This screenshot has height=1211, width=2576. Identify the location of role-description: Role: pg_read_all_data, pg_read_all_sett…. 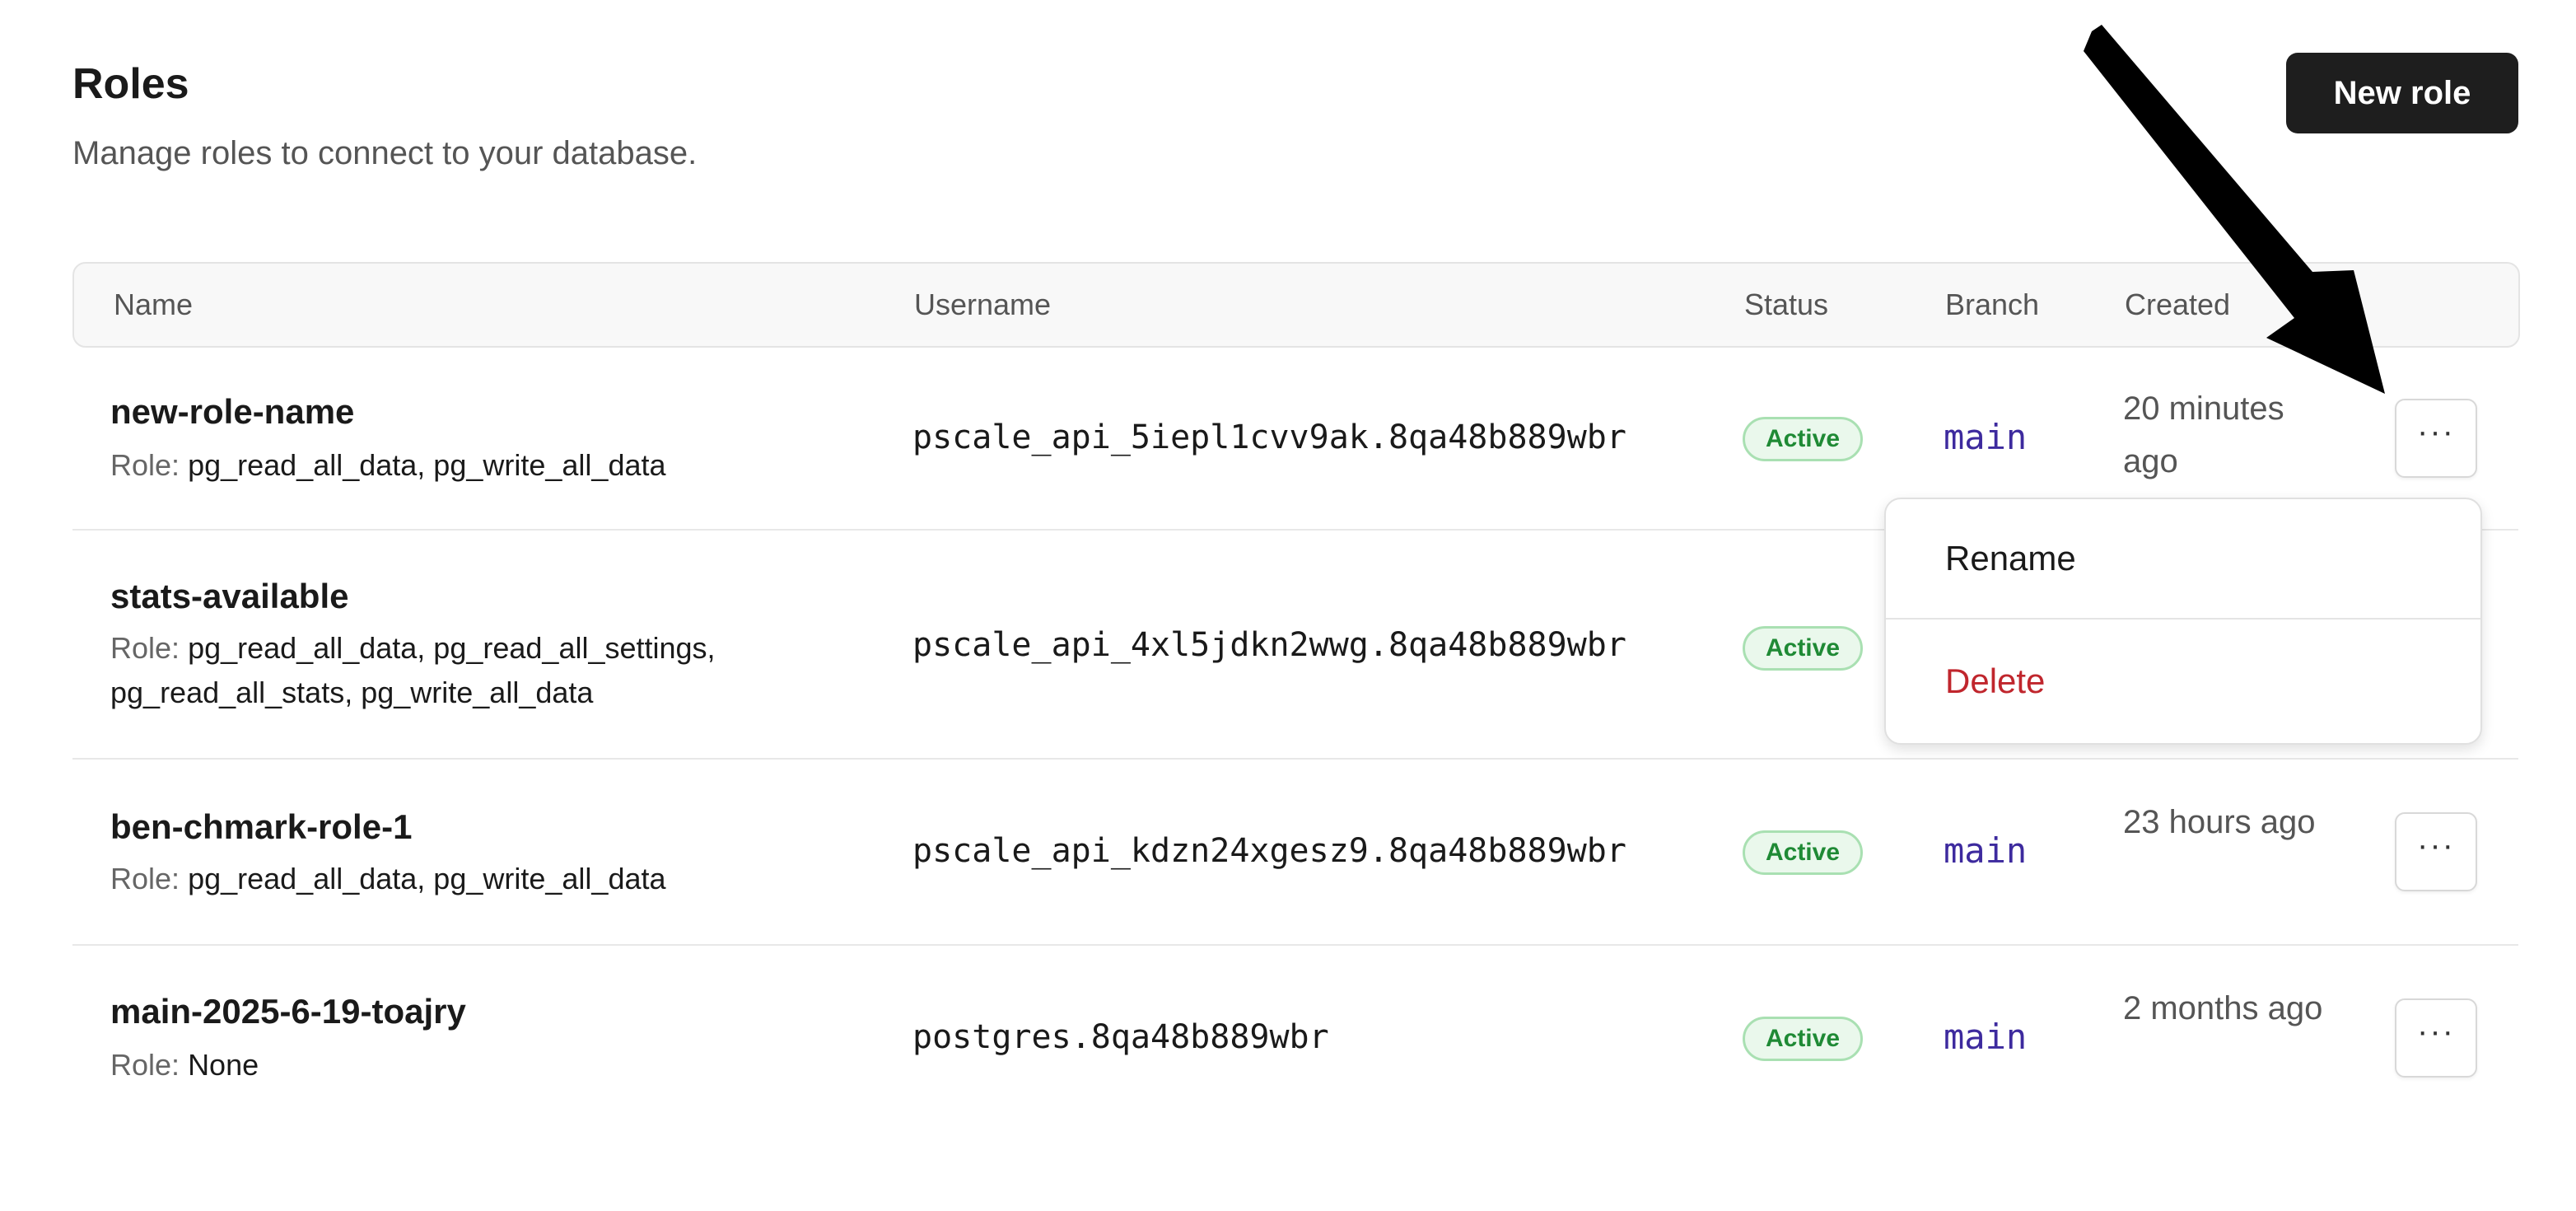
(489, 670).